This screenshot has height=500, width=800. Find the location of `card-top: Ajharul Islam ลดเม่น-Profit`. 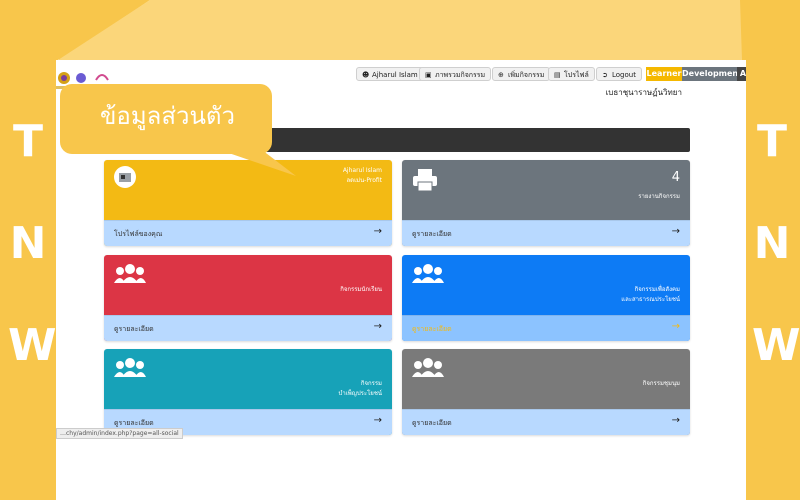

card-top: Ajharul Islam ลดเม่น-Profit is located at coordinates (248, 189).